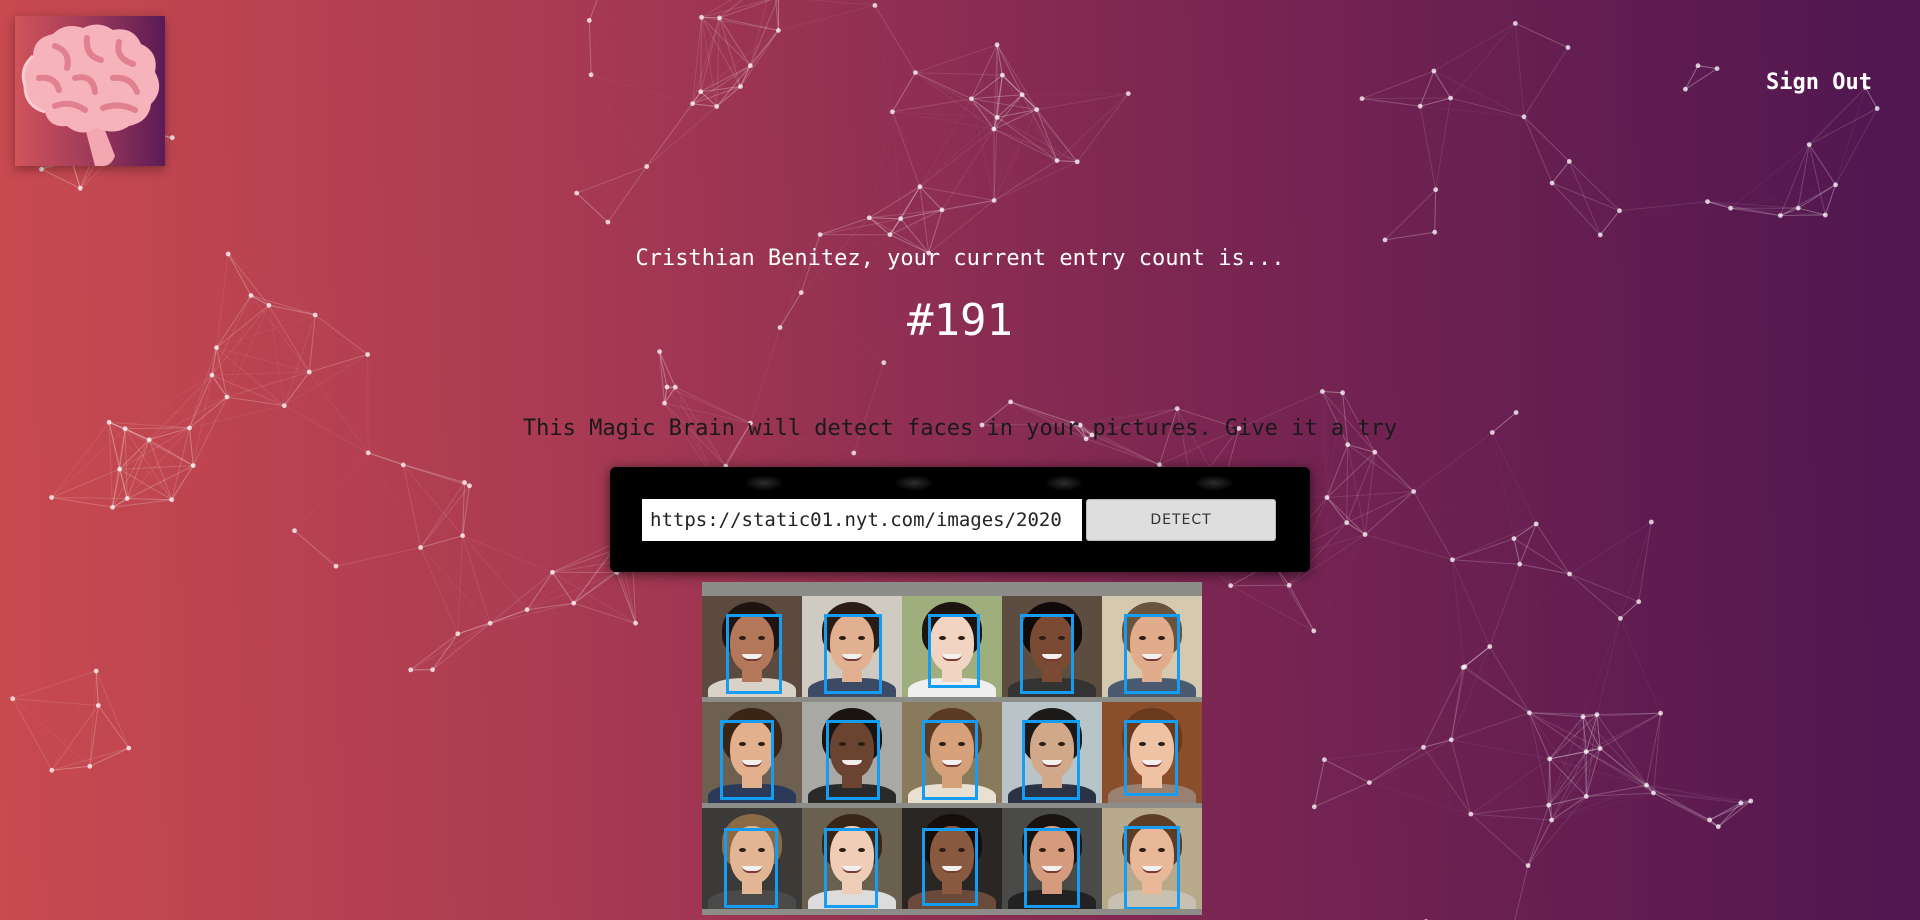 The width and height of the screenshot is (1920, 920). I want to click on sign-out-link: Sign Out, so click(1819, 82).